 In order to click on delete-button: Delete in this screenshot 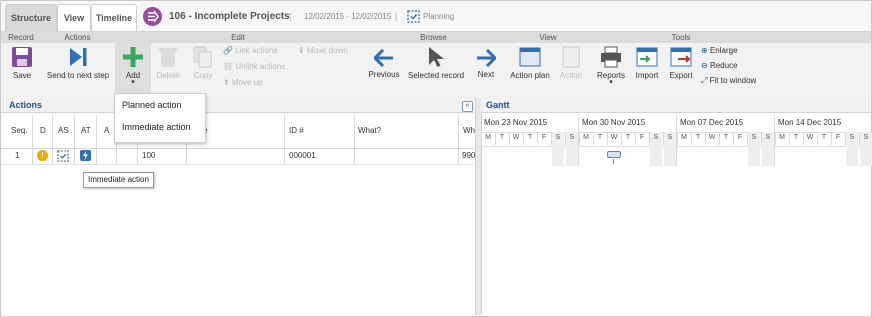, I will do `click(168, 63)`.